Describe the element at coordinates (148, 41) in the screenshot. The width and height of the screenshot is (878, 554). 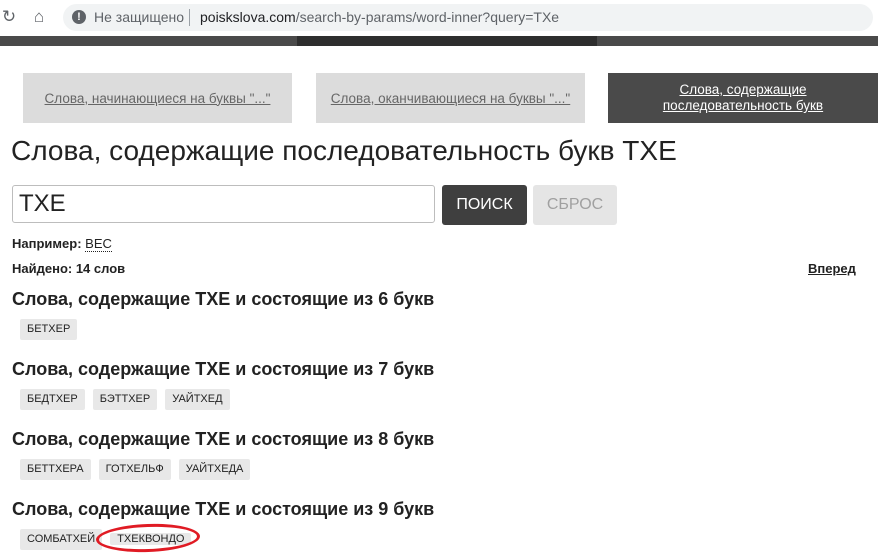
I see `top-stripe-left` at that location.